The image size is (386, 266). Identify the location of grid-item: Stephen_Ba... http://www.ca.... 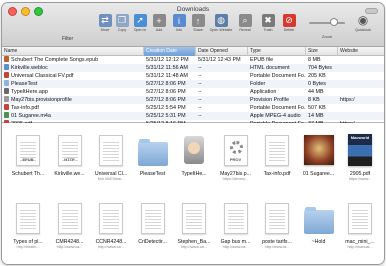
(194, 225).